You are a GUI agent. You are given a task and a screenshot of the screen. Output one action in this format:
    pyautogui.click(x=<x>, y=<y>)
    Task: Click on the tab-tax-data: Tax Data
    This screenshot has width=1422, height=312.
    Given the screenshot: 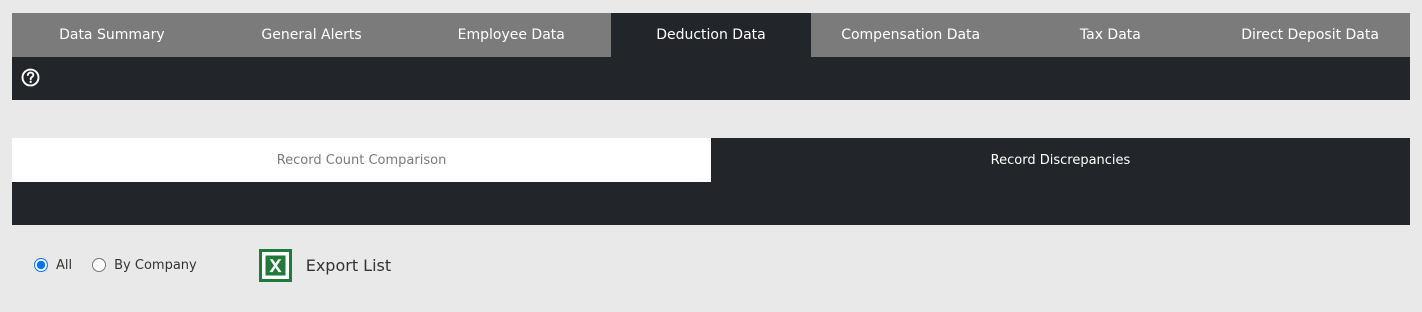 What is the action you would take?
    pyautogui.click(x=1111, y=35)
    